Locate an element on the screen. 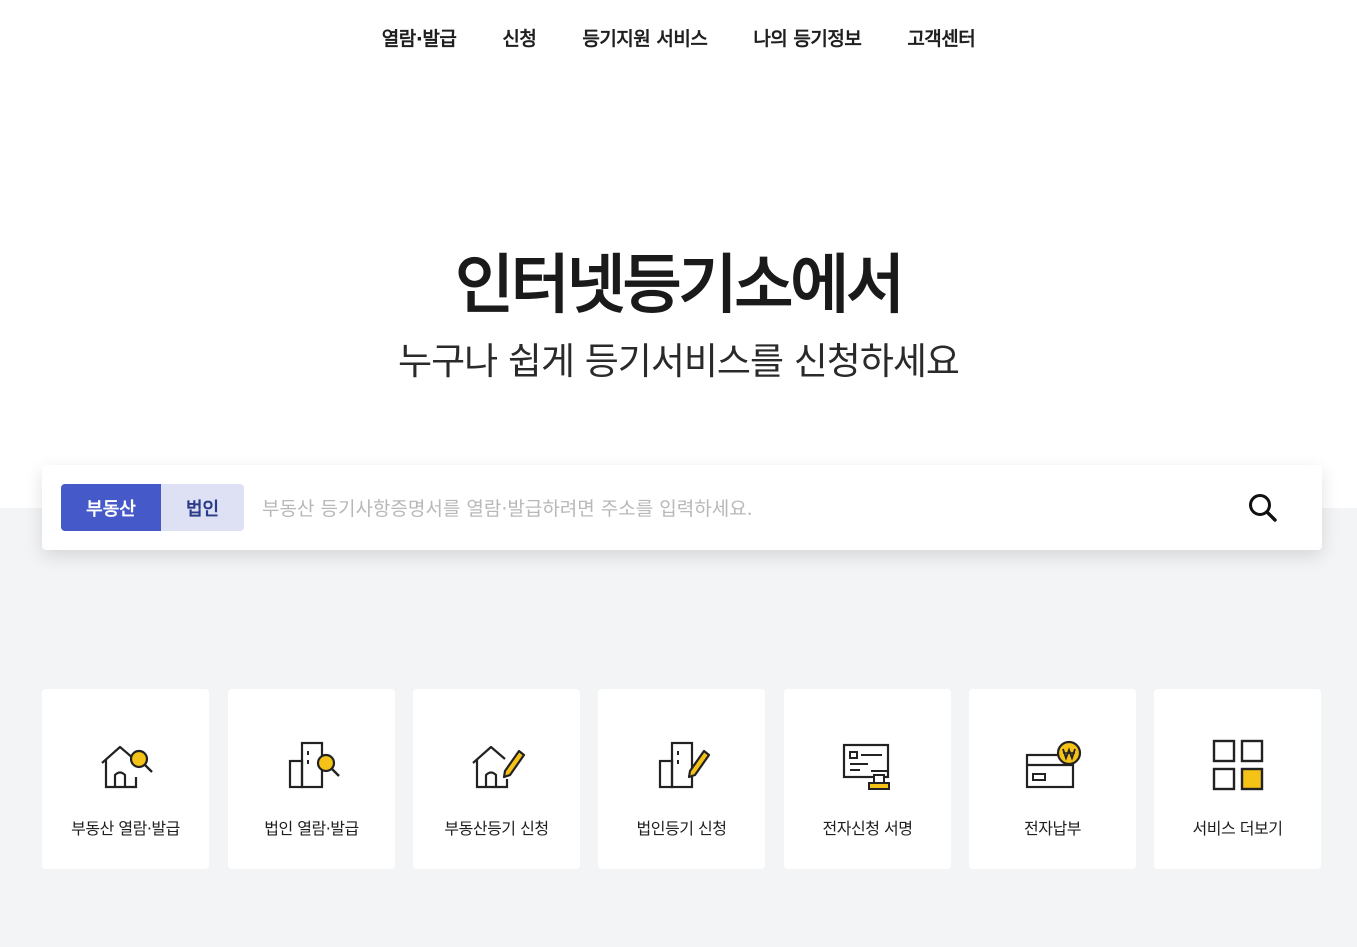  service-card-corp-apply: 법인등기 신청 is located at coordinates (681, 779).